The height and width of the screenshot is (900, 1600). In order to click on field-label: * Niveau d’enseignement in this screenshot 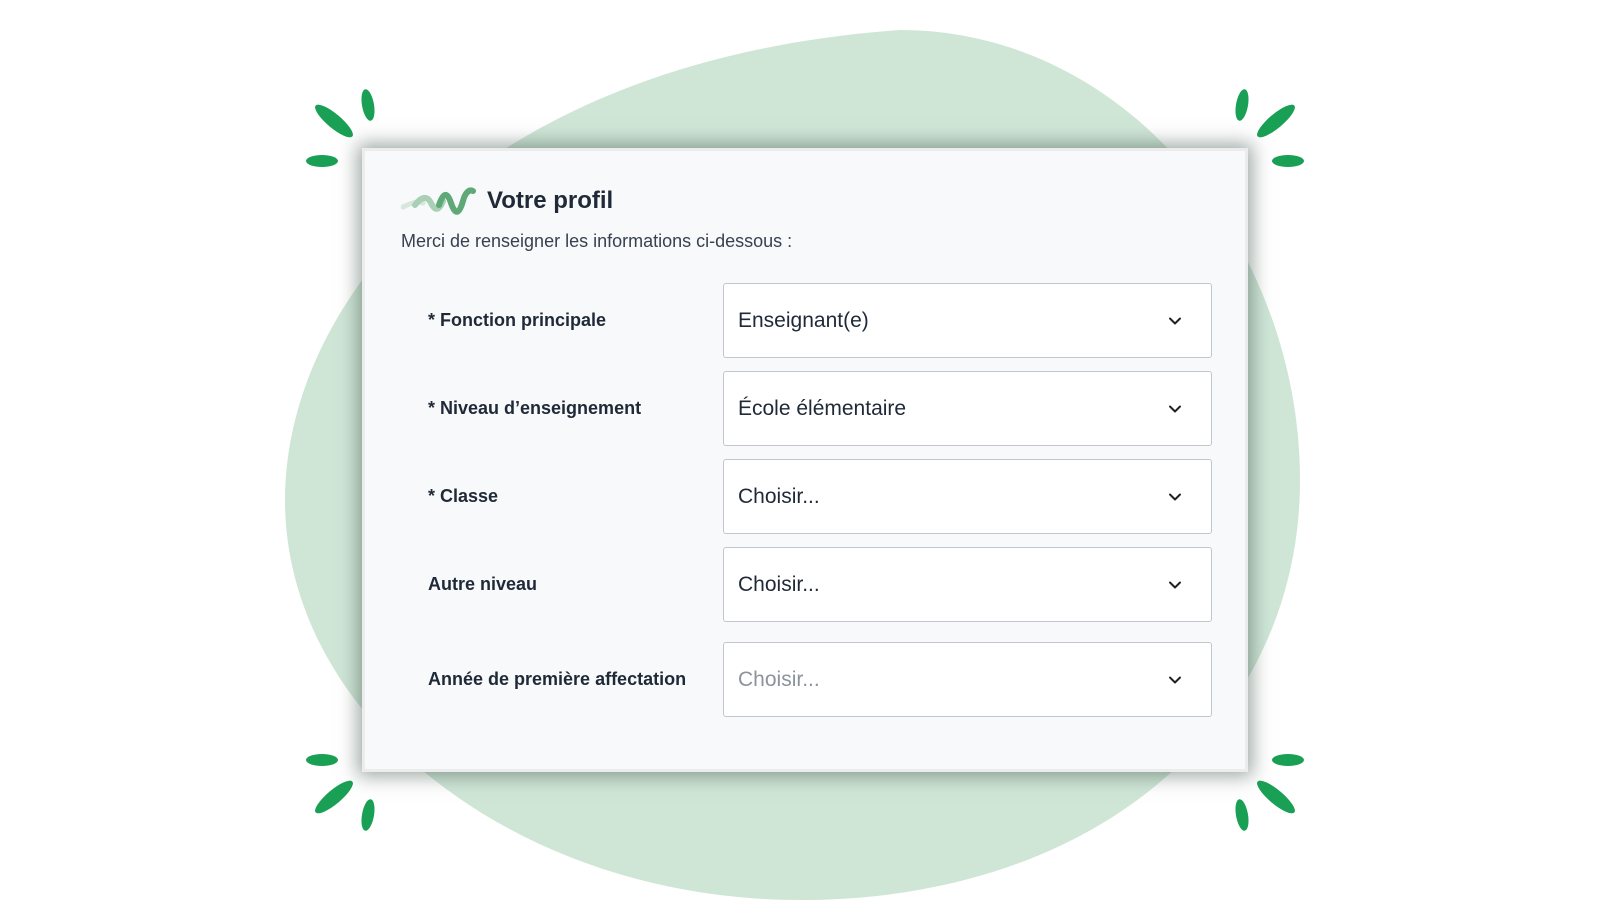, I will do `click(535, 408)`.